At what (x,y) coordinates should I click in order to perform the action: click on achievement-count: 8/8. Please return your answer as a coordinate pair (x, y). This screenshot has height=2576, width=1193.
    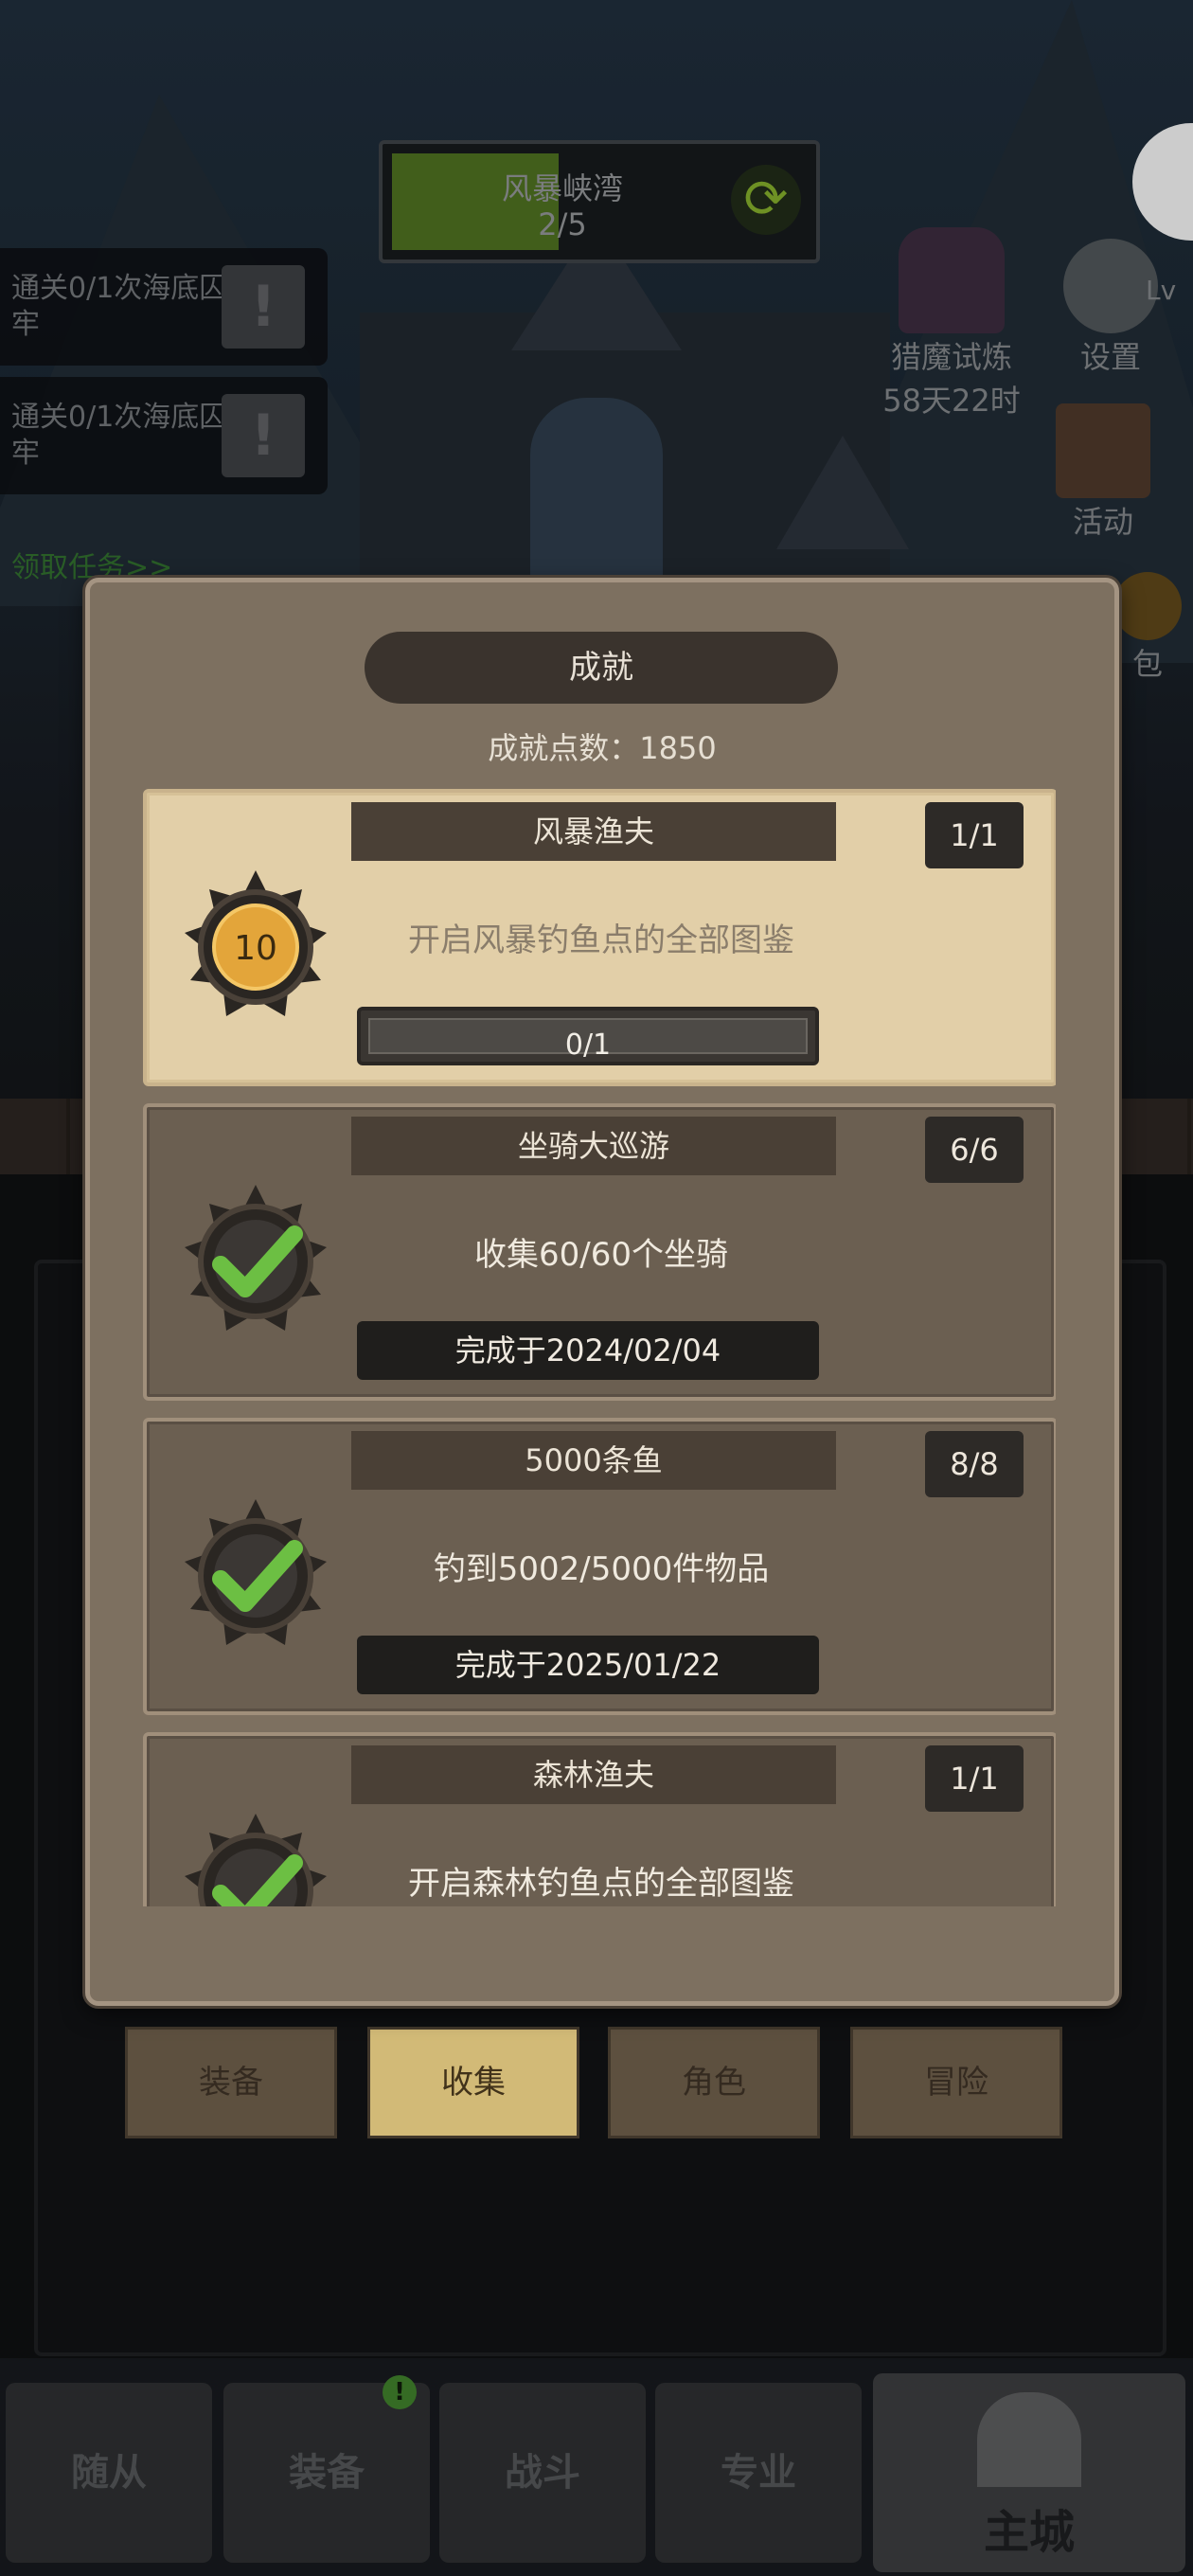
    Looking at the image, I should click on (974, 1464).